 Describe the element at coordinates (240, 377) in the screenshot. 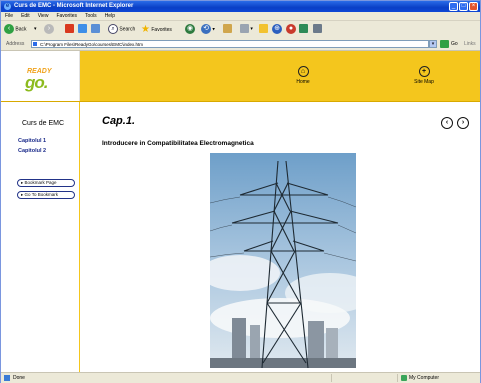

I see `status-bar: Done My Computer` at that location.